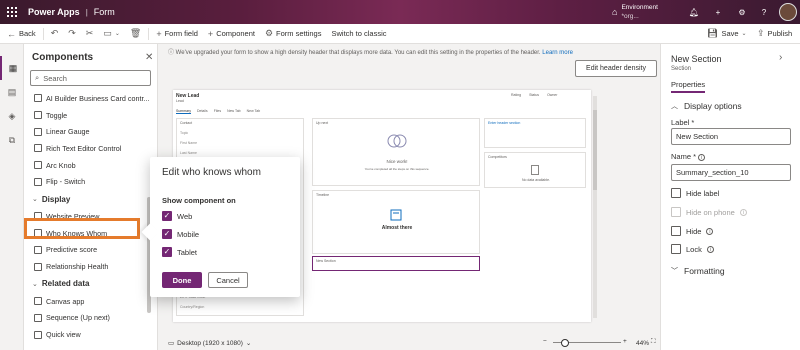  What do you see at coordinates (595, 207) in the screenshot?
I see `canvas-scrollbar` at bounding box center [595, 207].